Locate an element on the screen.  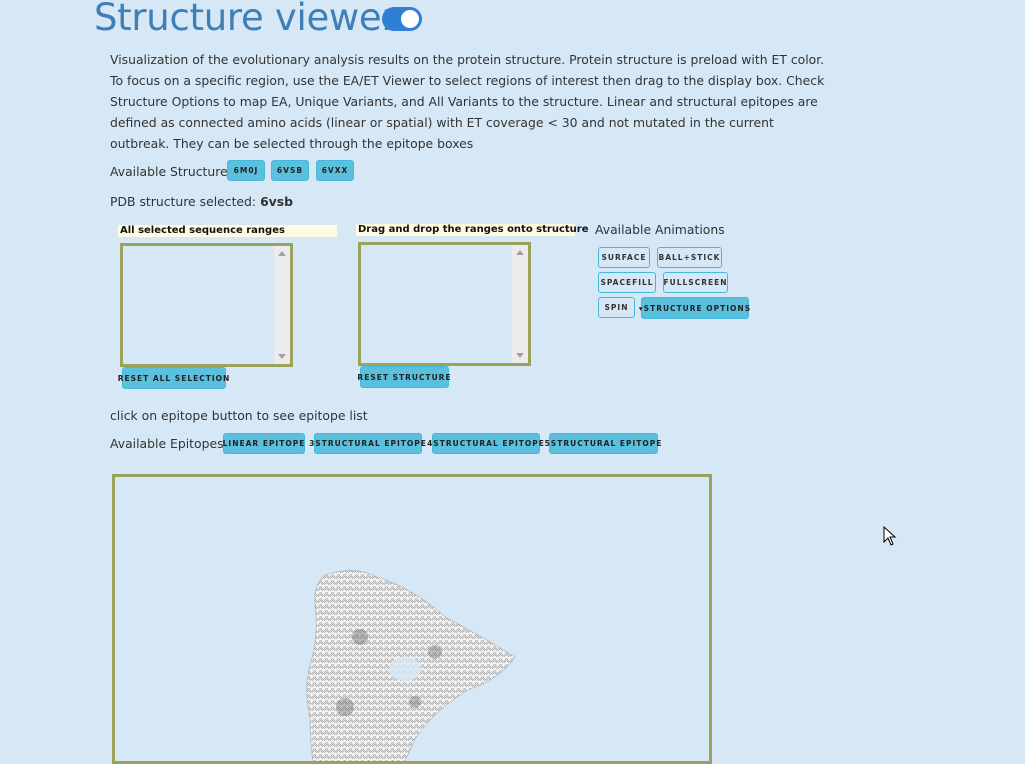
pdb-selected: PDB structure selected: 6vsb is located at coordinates (201, 201).